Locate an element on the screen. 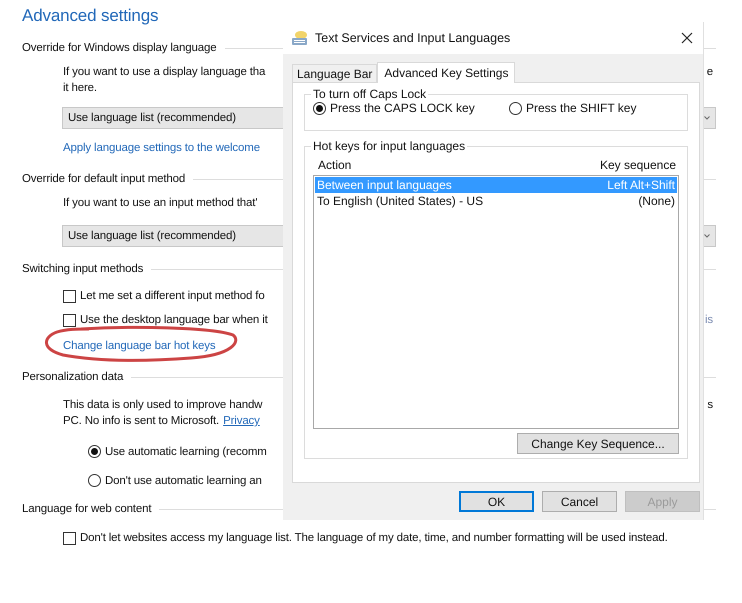 The height and width of the screenshot is (603, 742). privacy-link: Privacy is located at coordinates (241, 421).